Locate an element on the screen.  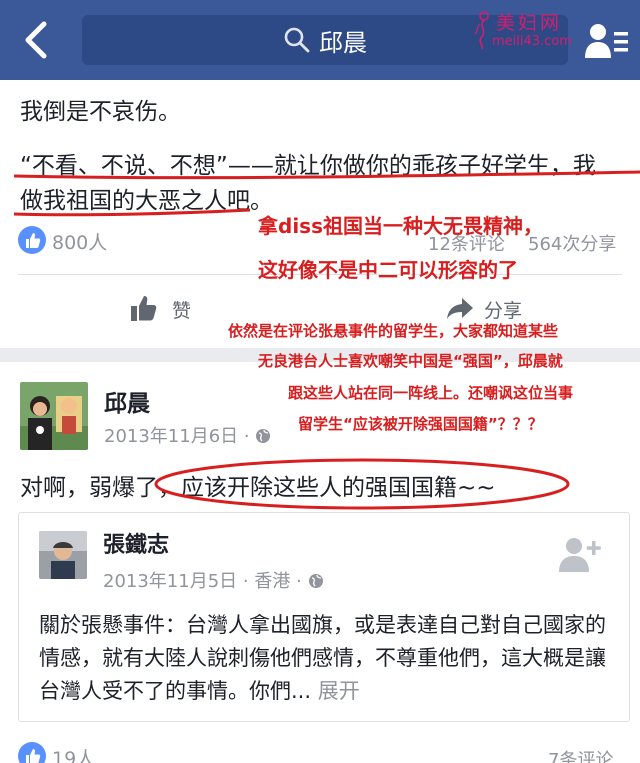
thumbs-up-icon is located at coordinates (144, 308).